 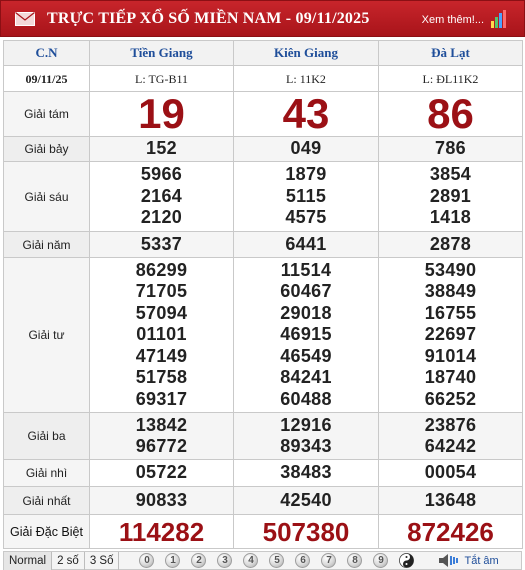 I want to click on prize-cell: 53490 38849 16755 22697 91014 18740 66252, so click(x=450, y=335).